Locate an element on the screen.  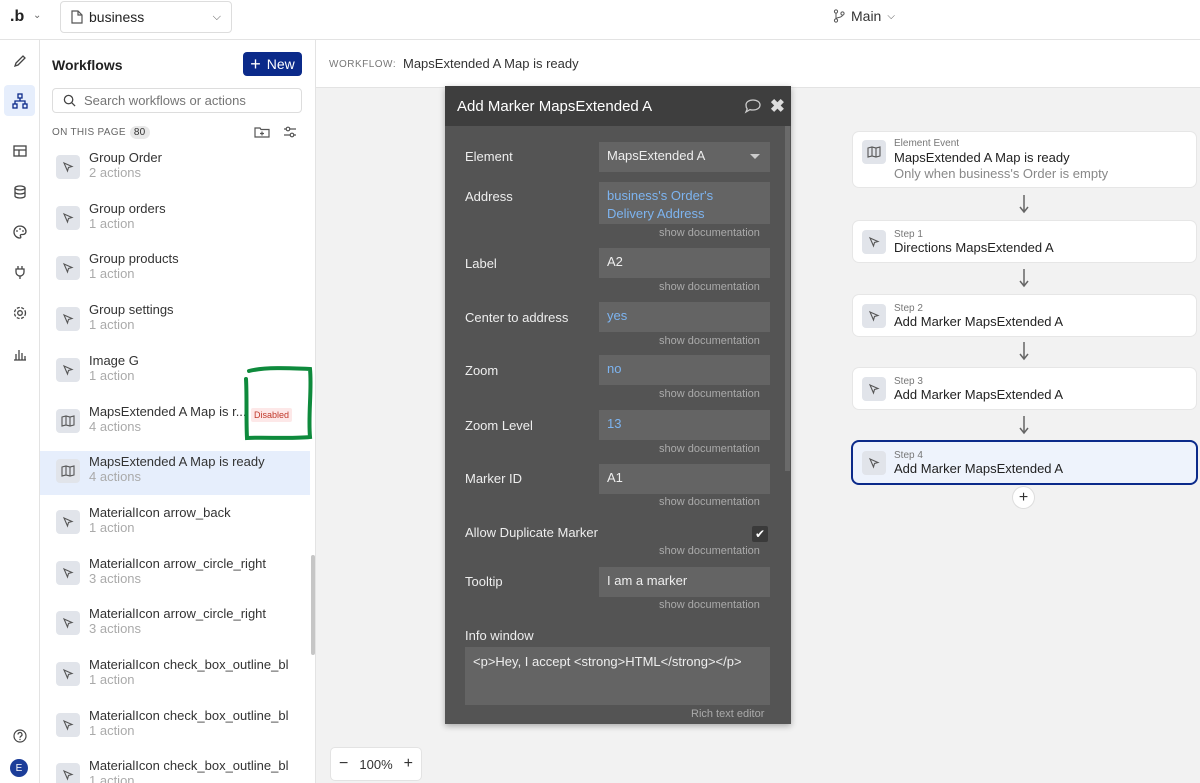
logo-chevron-down-icon: ⌄ is located at coordinates (37, 15).